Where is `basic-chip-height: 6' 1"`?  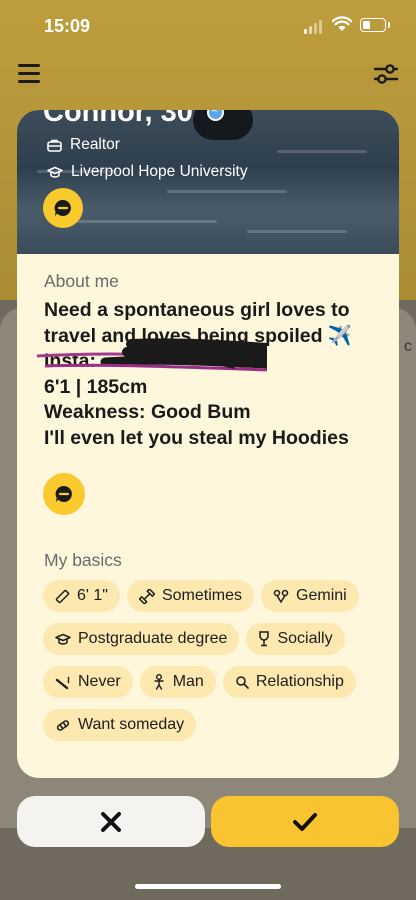
basic-chip-height: 6' 1" is located at coordinates (81, 596).